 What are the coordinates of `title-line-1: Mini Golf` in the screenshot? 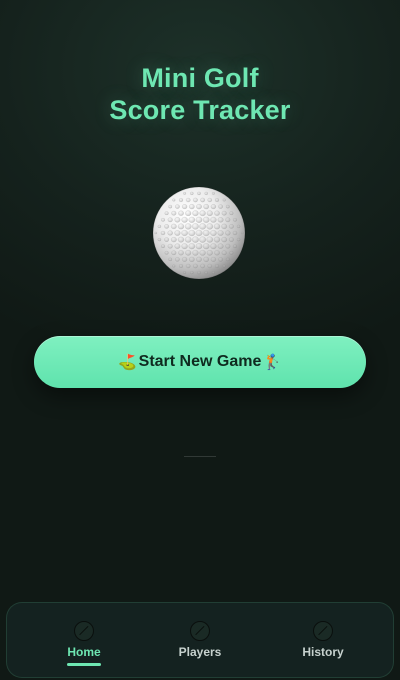 It's located at (200, 78).